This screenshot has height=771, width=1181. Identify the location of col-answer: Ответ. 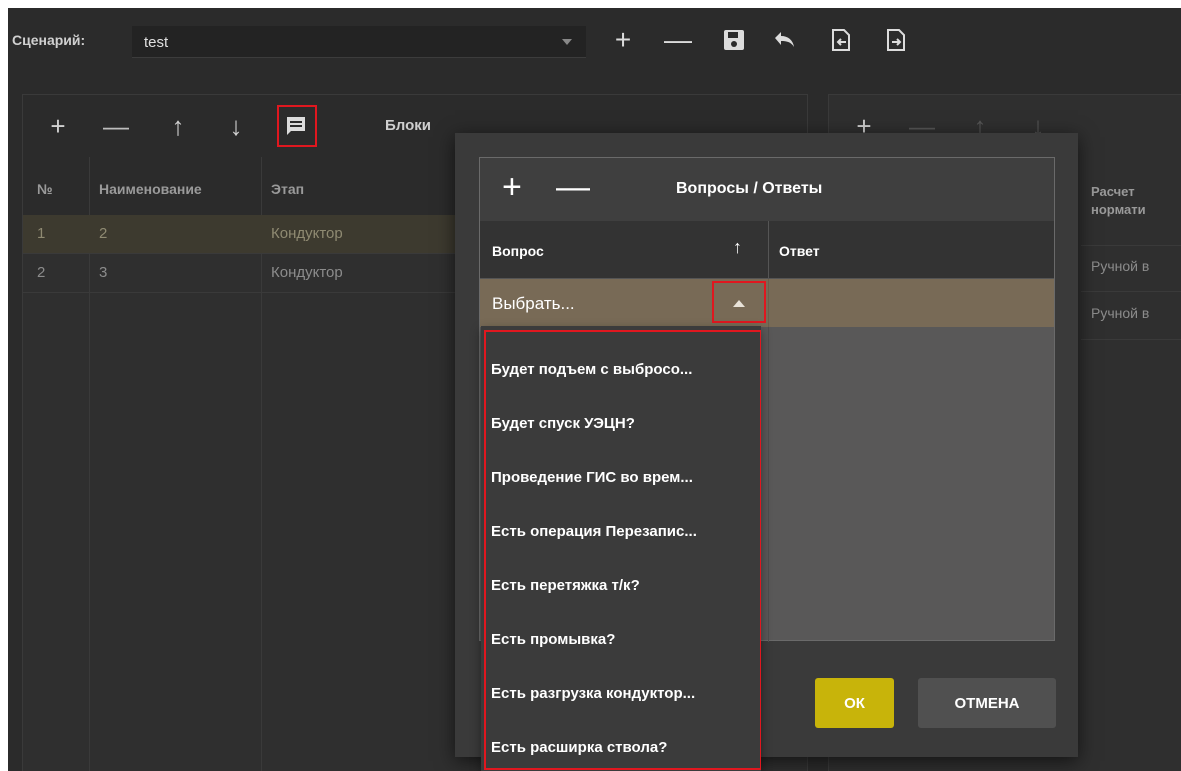
(799, 251).